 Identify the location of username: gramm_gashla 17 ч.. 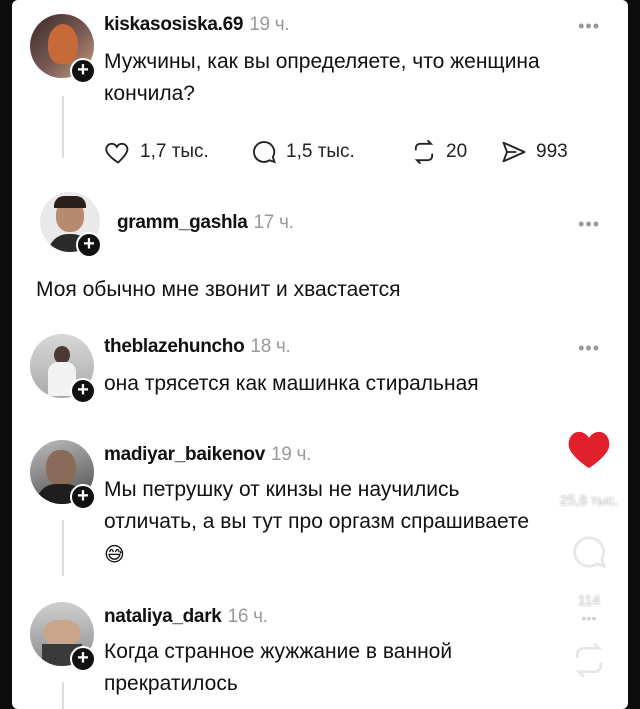
(205, 223).